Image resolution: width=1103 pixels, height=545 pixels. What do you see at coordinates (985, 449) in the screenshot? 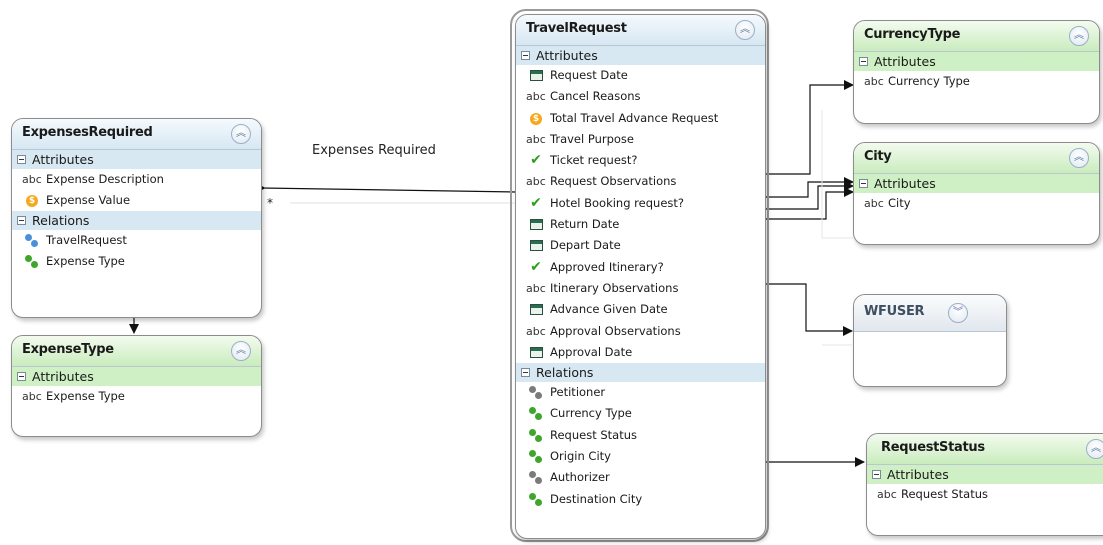
I see `entity-header: RequestStatus ︽` at bounding box center [985, 449].